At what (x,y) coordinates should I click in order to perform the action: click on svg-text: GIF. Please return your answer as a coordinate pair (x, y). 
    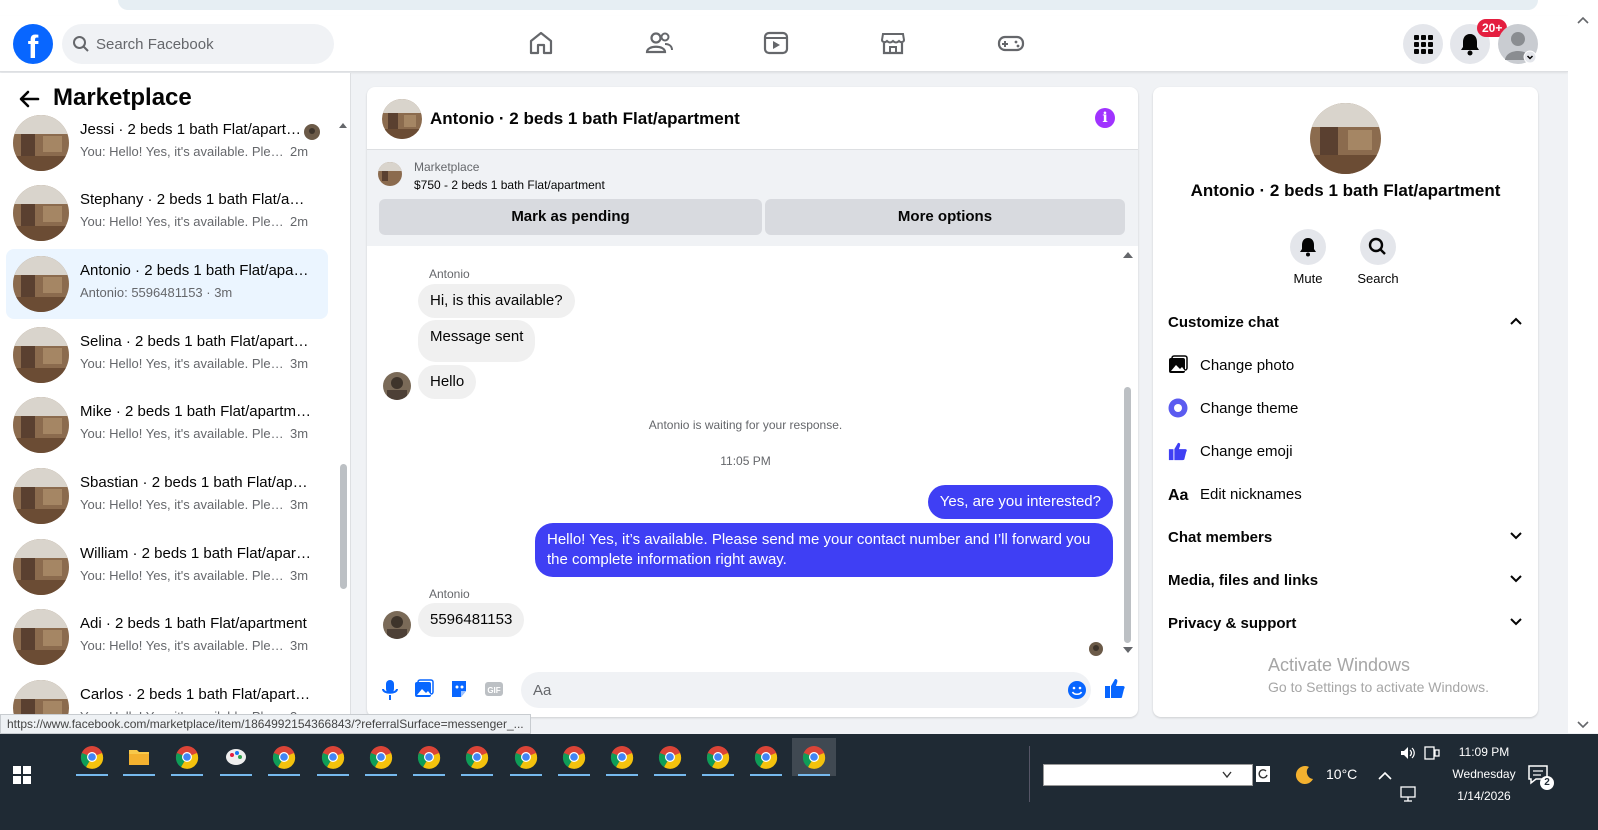
    Looking at the image, I should click on (493, 690).